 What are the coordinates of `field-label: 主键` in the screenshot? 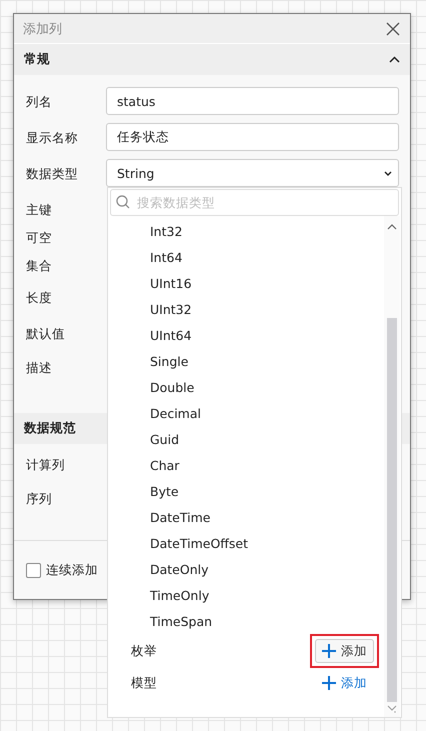 It's located at (39, 210).